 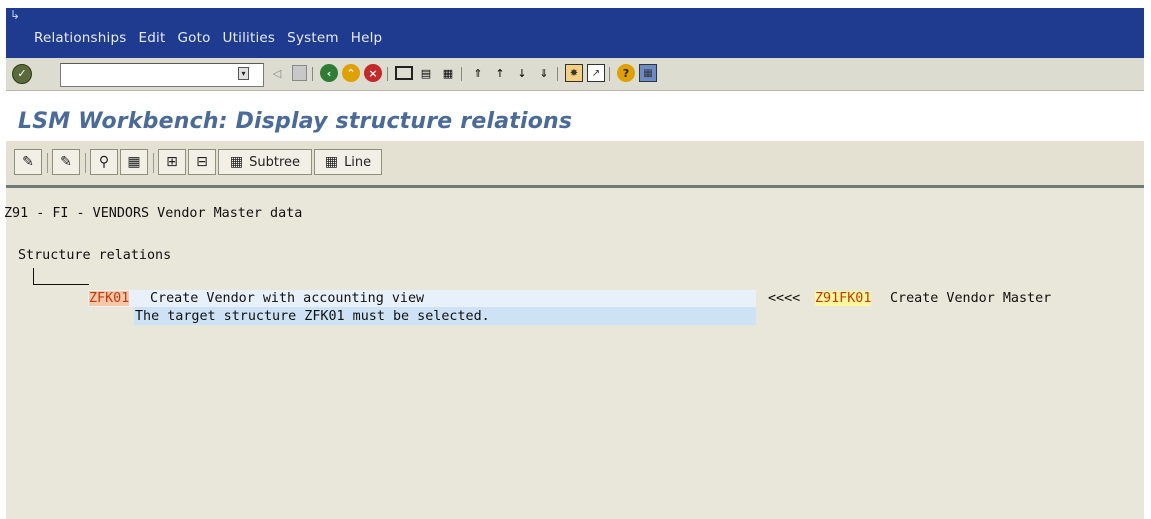 What do you see at coordinates (373, 73) in the screenshot?
I see `cancel-icon: ×` at bounding box center [373, 73].